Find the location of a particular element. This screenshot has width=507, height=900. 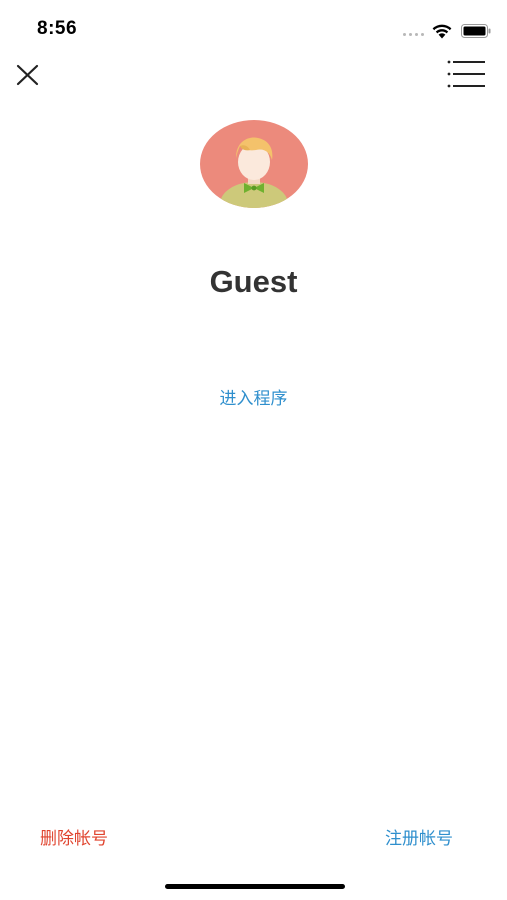

avatar-icon is located at coordinates (254, 164).